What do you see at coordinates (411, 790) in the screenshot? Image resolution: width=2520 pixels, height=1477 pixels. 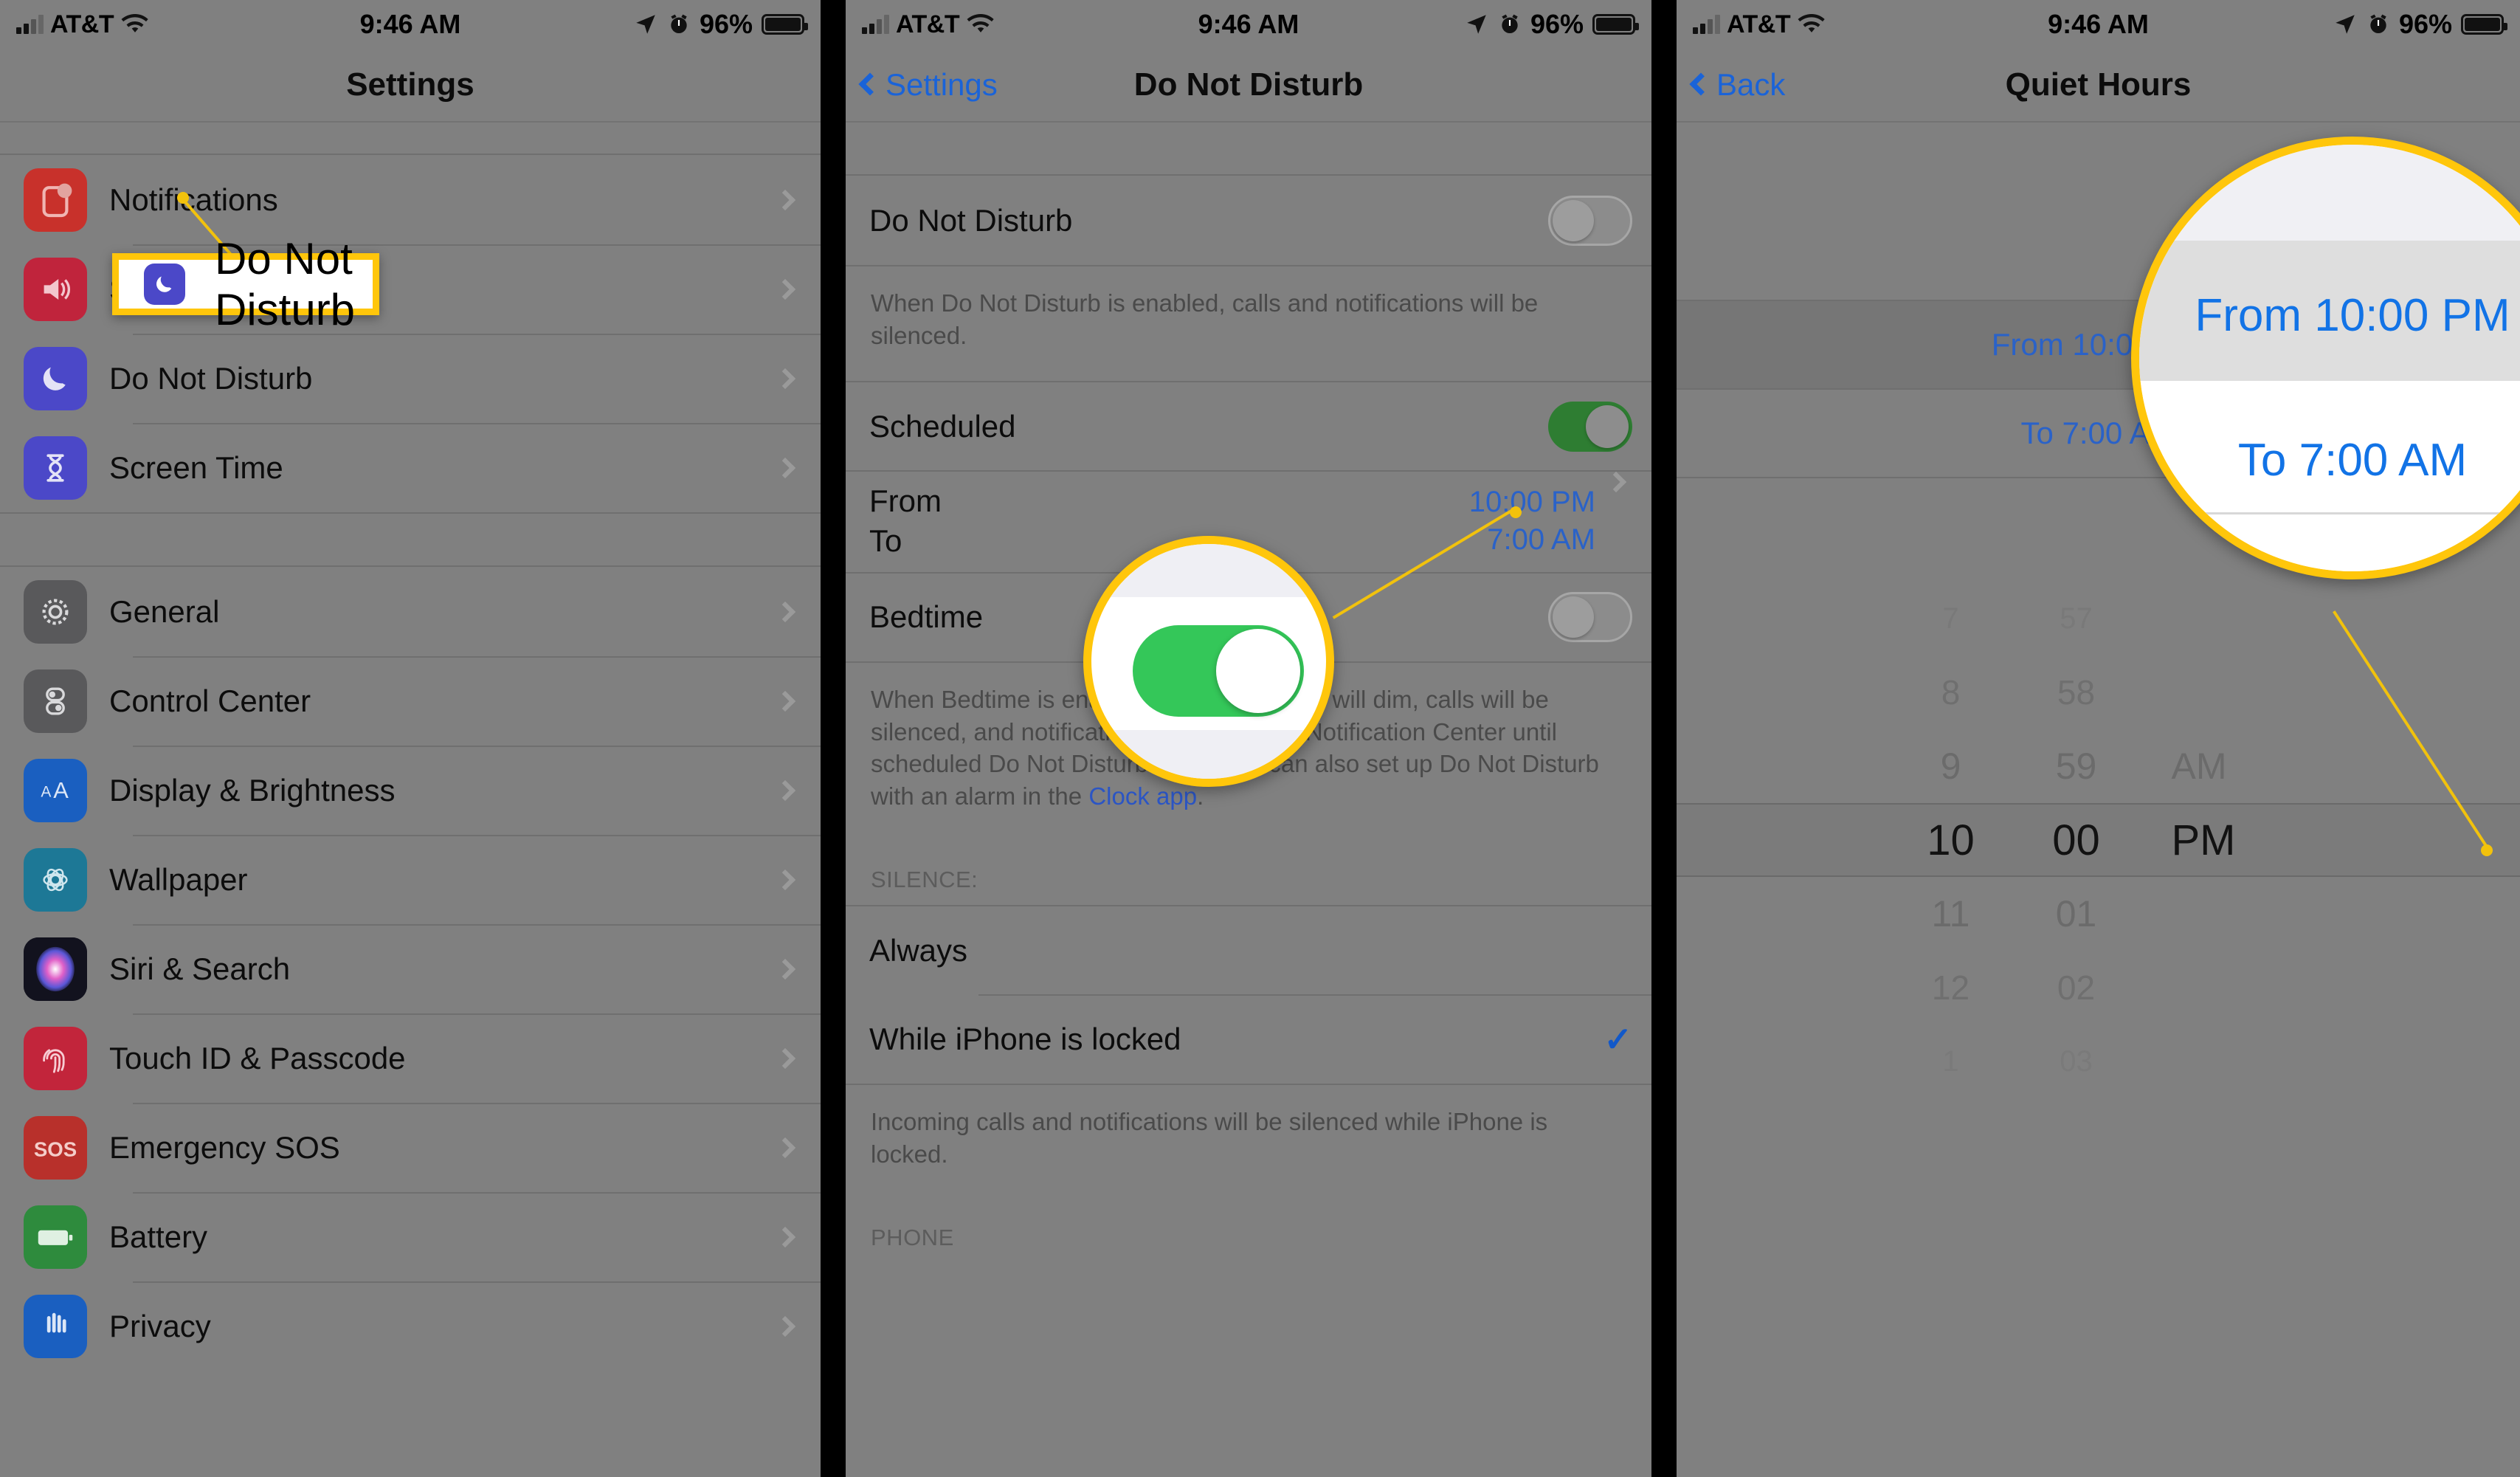 I see `sidebar-item-display-brightness: A A Display & Brightness` at bounding box center [411, 790].